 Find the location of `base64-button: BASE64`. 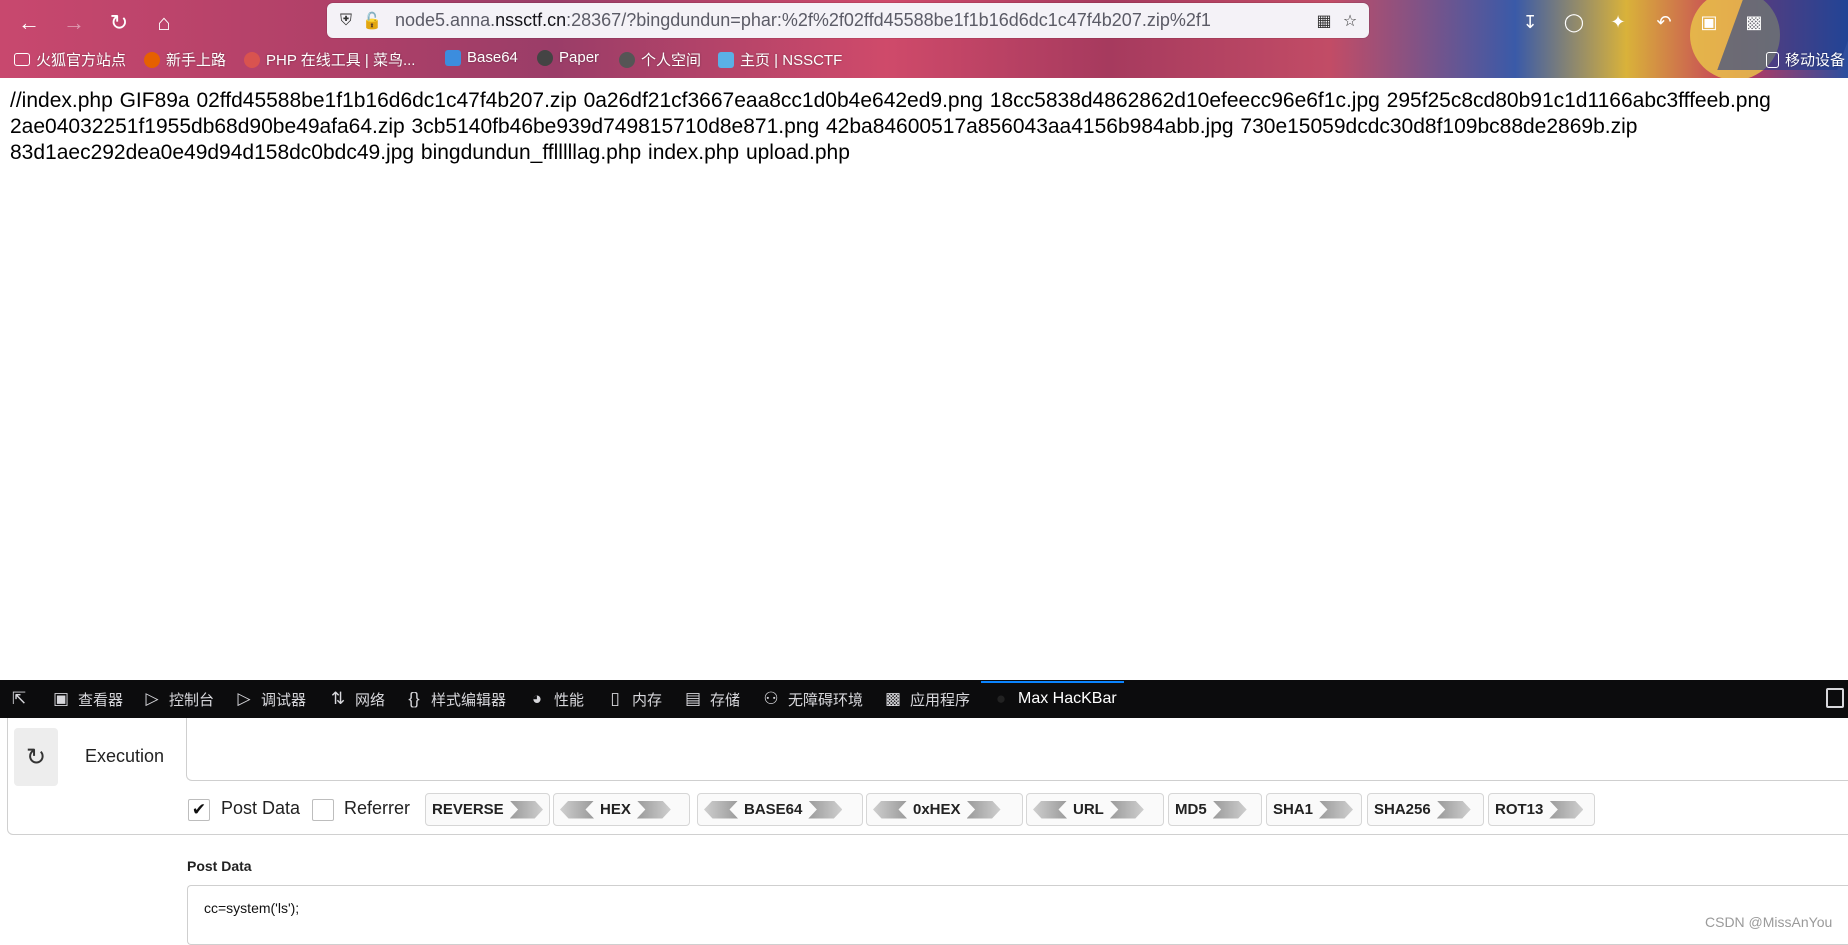

base64-button: BASE64 is located at coordinates (780, 809).